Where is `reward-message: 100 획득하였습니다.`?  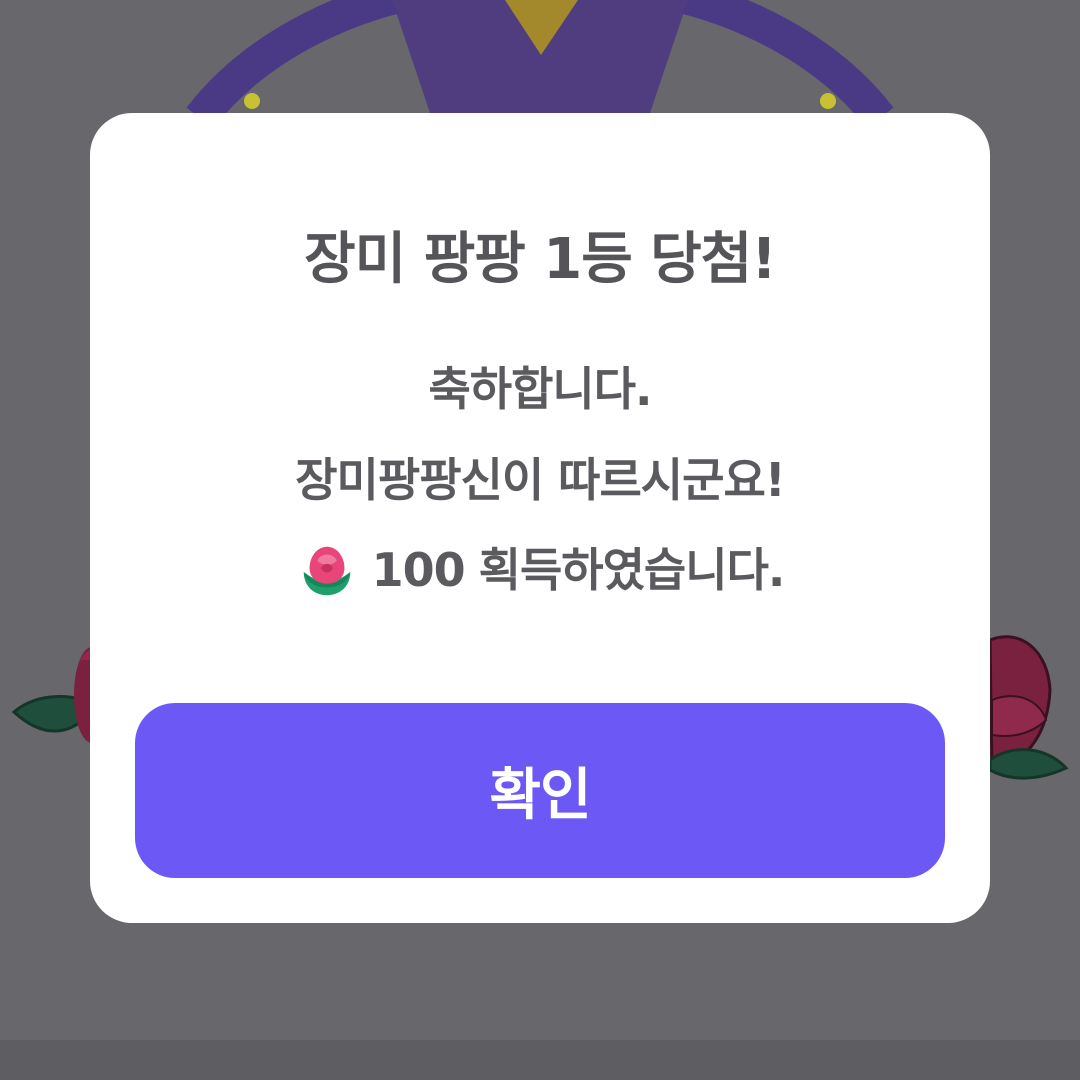
reward-message: 100 획득하였습니다. is located at coordinates (540, 570).